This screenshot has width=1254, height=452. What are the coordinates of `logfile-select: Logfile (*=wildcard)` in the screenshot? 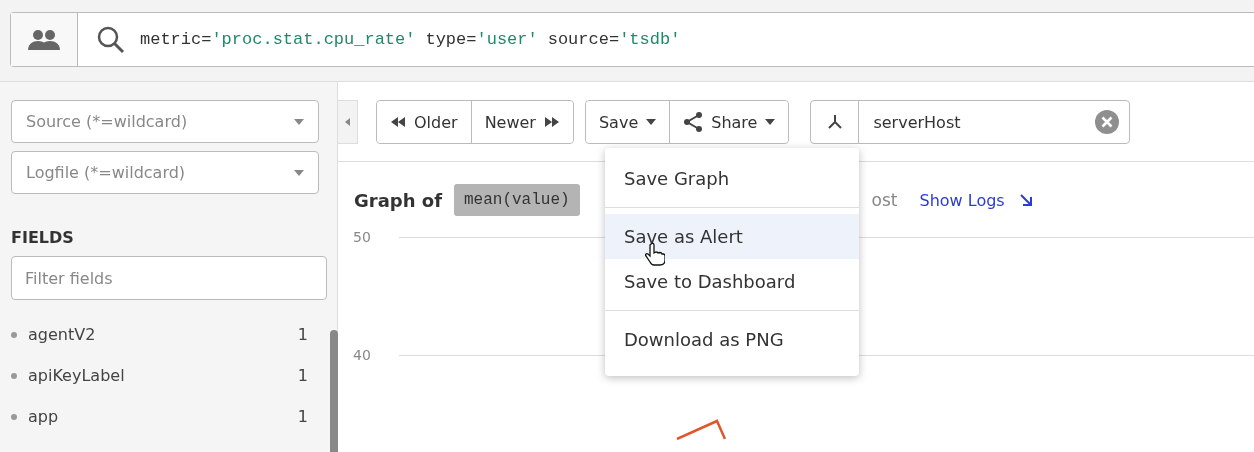 It's located at (165, 172).